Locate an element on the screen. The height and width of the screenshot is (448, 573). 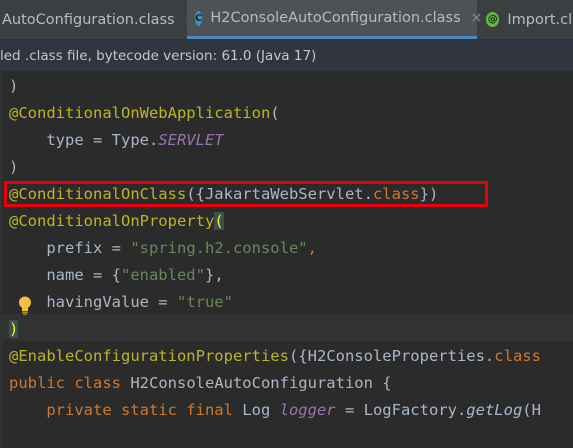
code-line: prefix = "spring.h2.console", is located at coordinates (163, 248).